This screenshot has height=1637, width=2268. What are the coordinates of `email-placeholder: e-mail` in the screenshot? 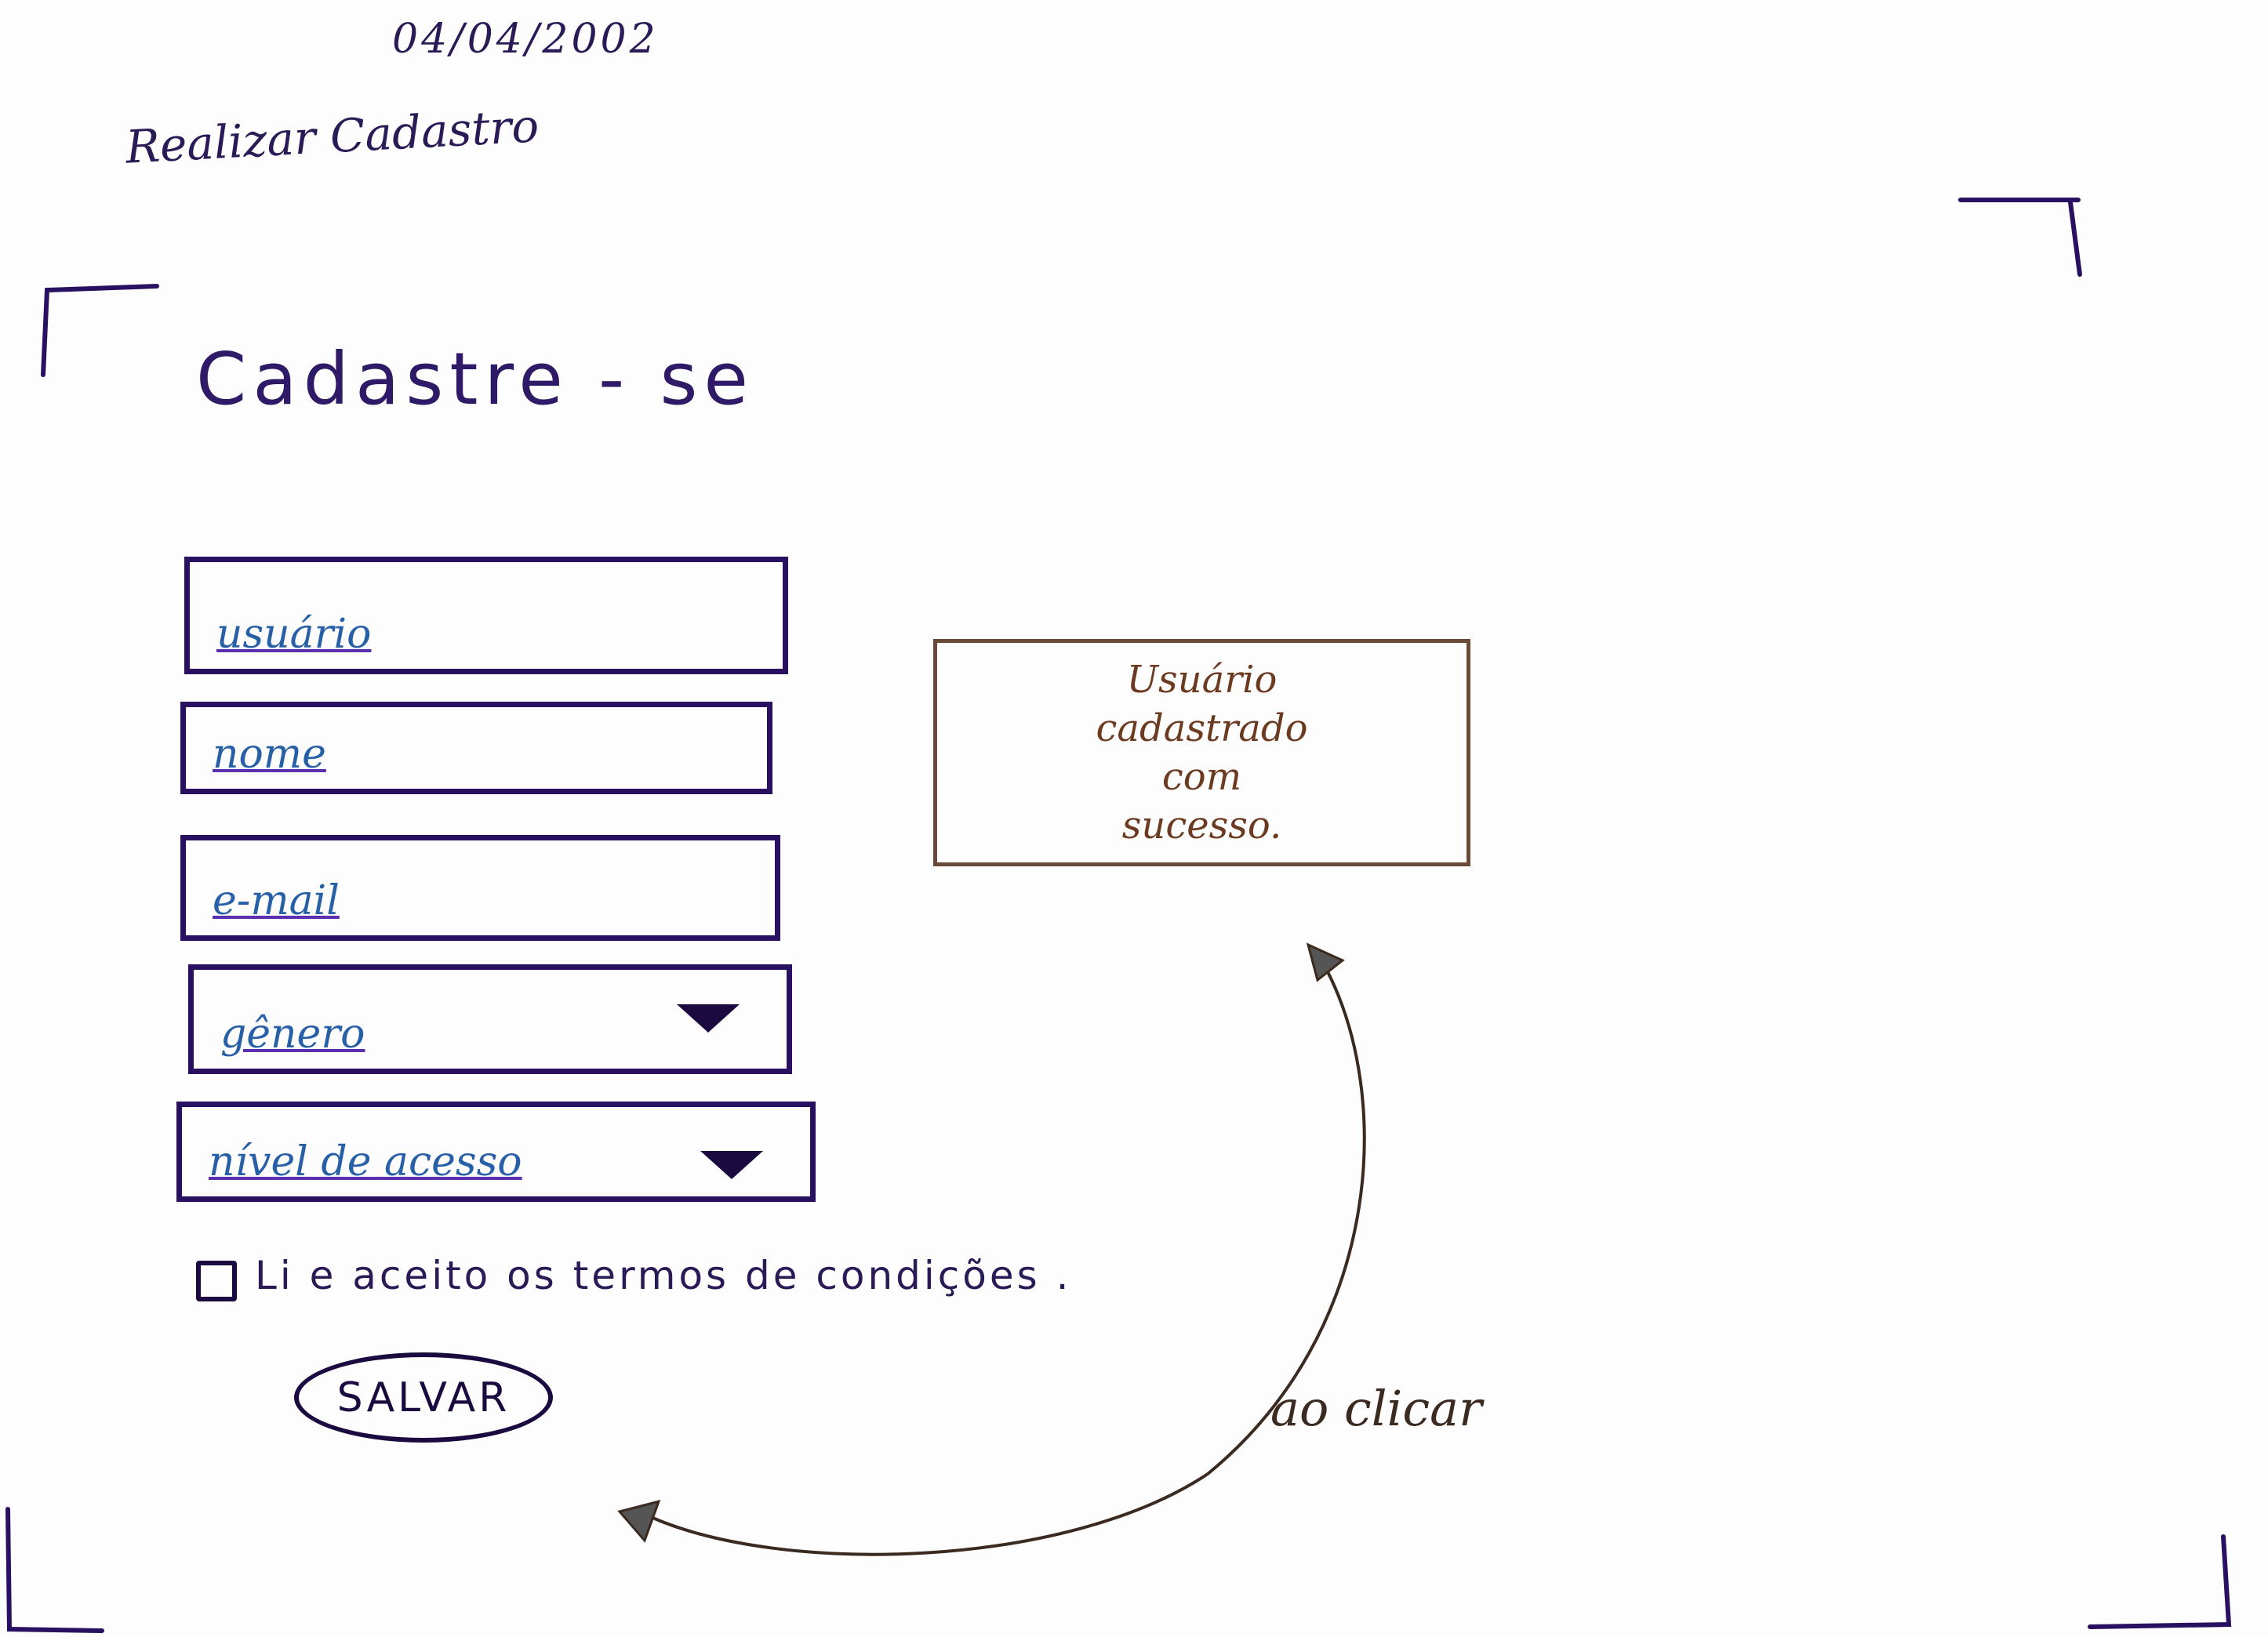 It's located at (276, 900).